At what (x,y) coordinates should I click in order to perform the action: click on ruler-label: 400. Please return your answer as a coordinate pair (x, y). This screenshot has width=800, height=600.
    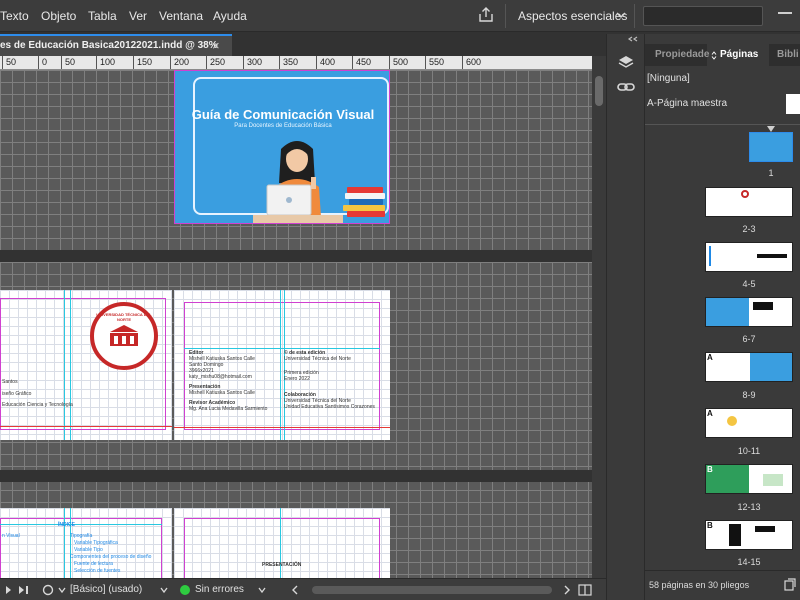
    Looking at the image, I should click on (328, 62).